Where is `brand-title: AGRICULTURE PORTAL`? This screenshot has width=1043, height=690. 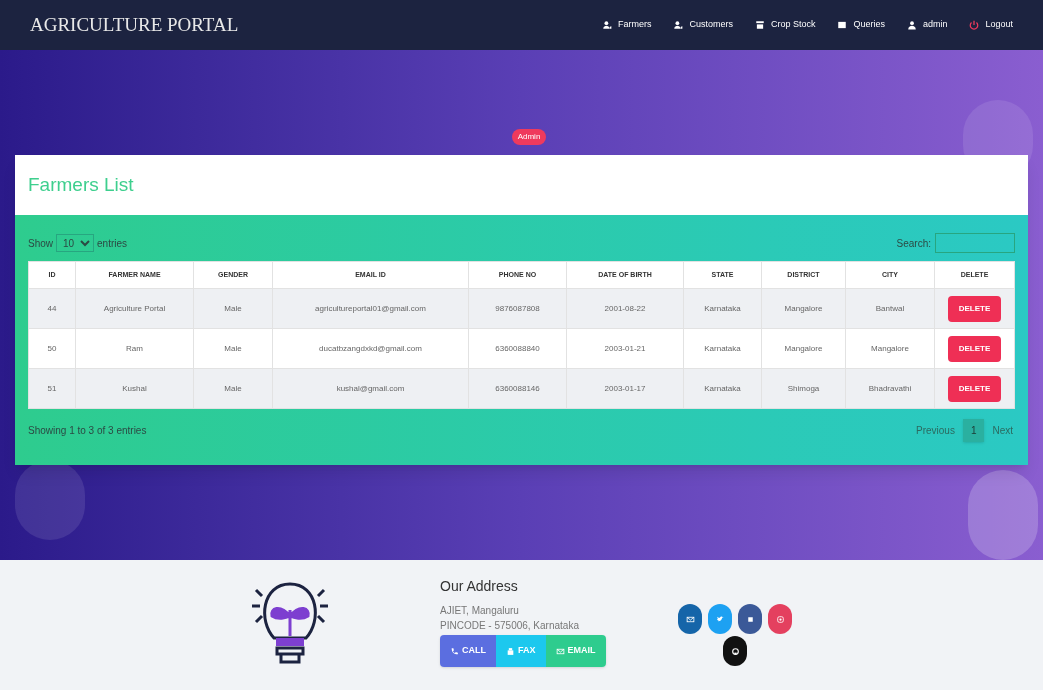
brand-title: AGRICULTURE PORTAL is located at coordinates (134, 24).